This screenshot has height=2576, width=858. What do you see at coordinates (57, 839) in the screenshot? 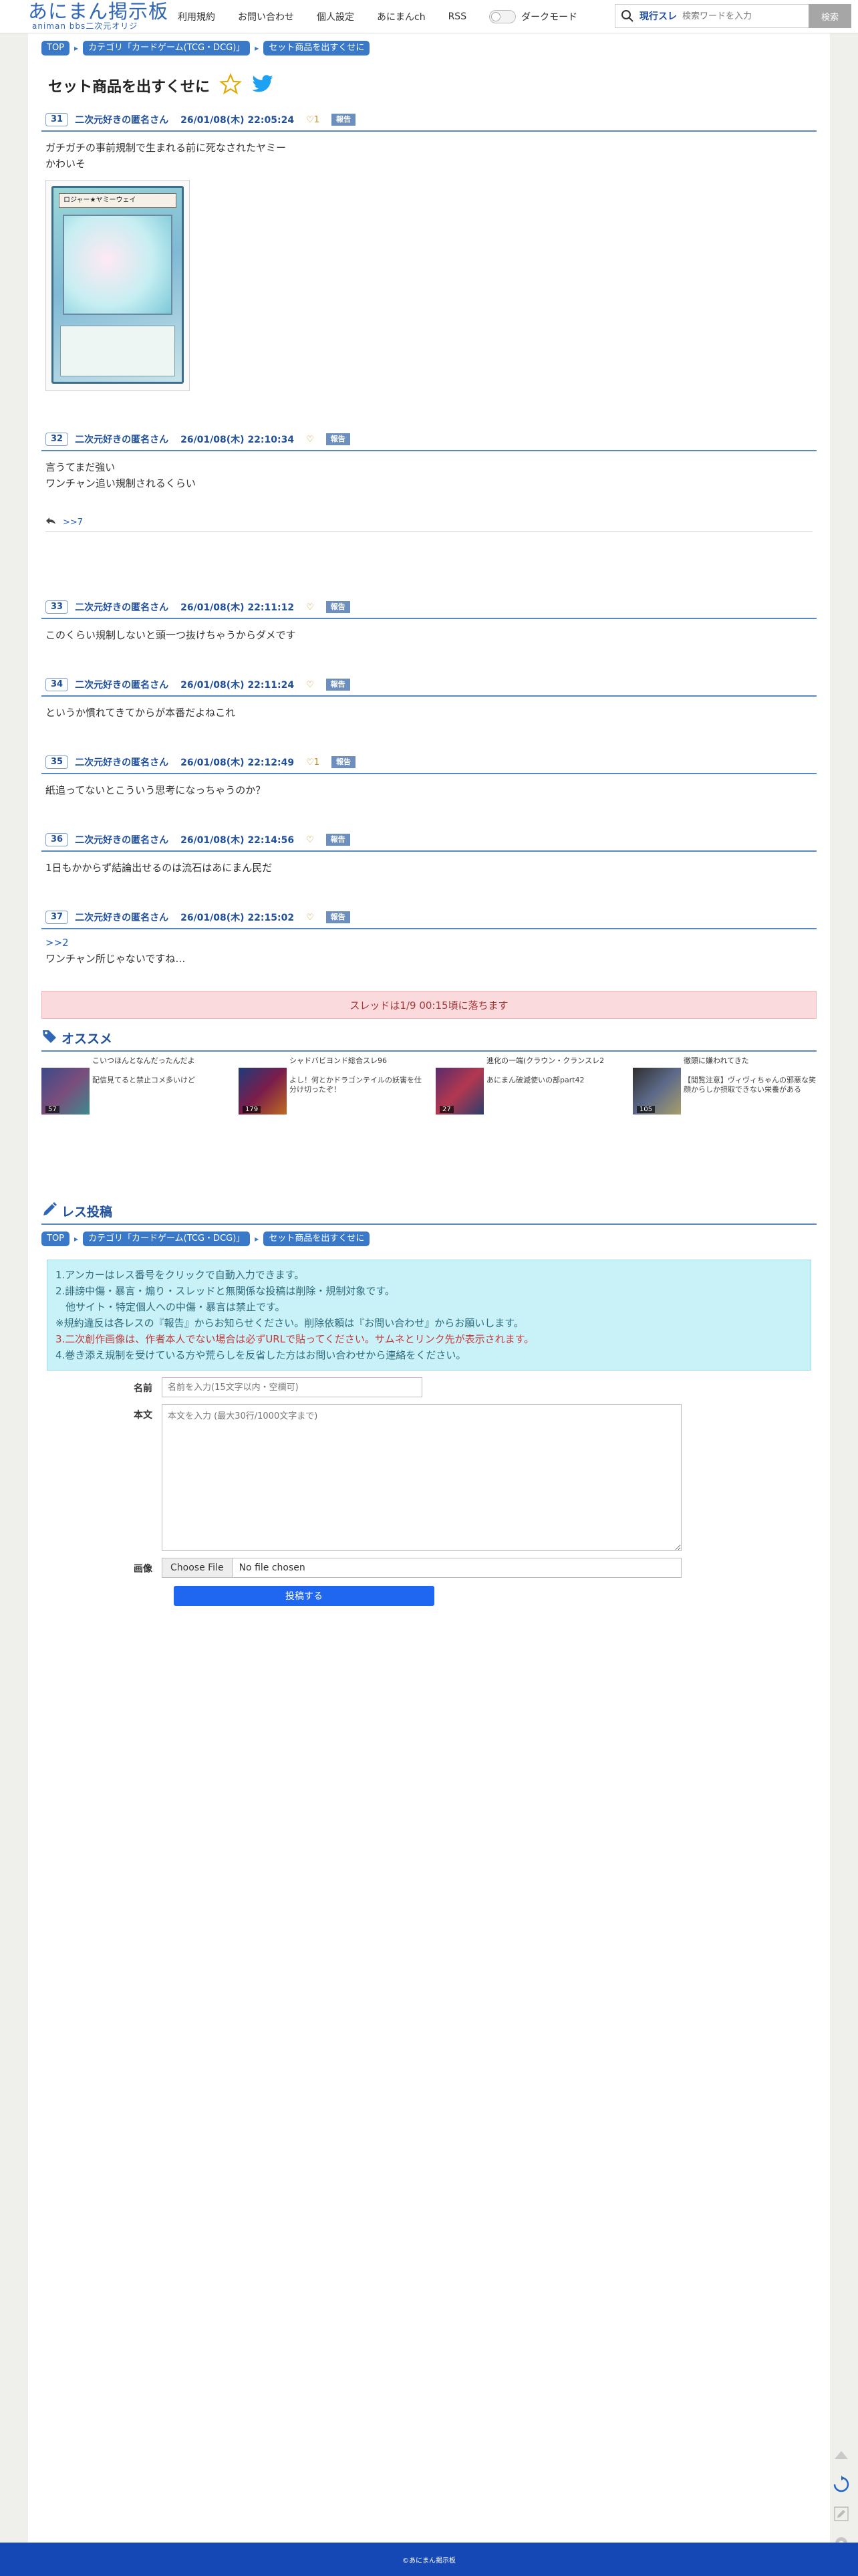
I see `res-number: 36` at bounding box center [57, 839].